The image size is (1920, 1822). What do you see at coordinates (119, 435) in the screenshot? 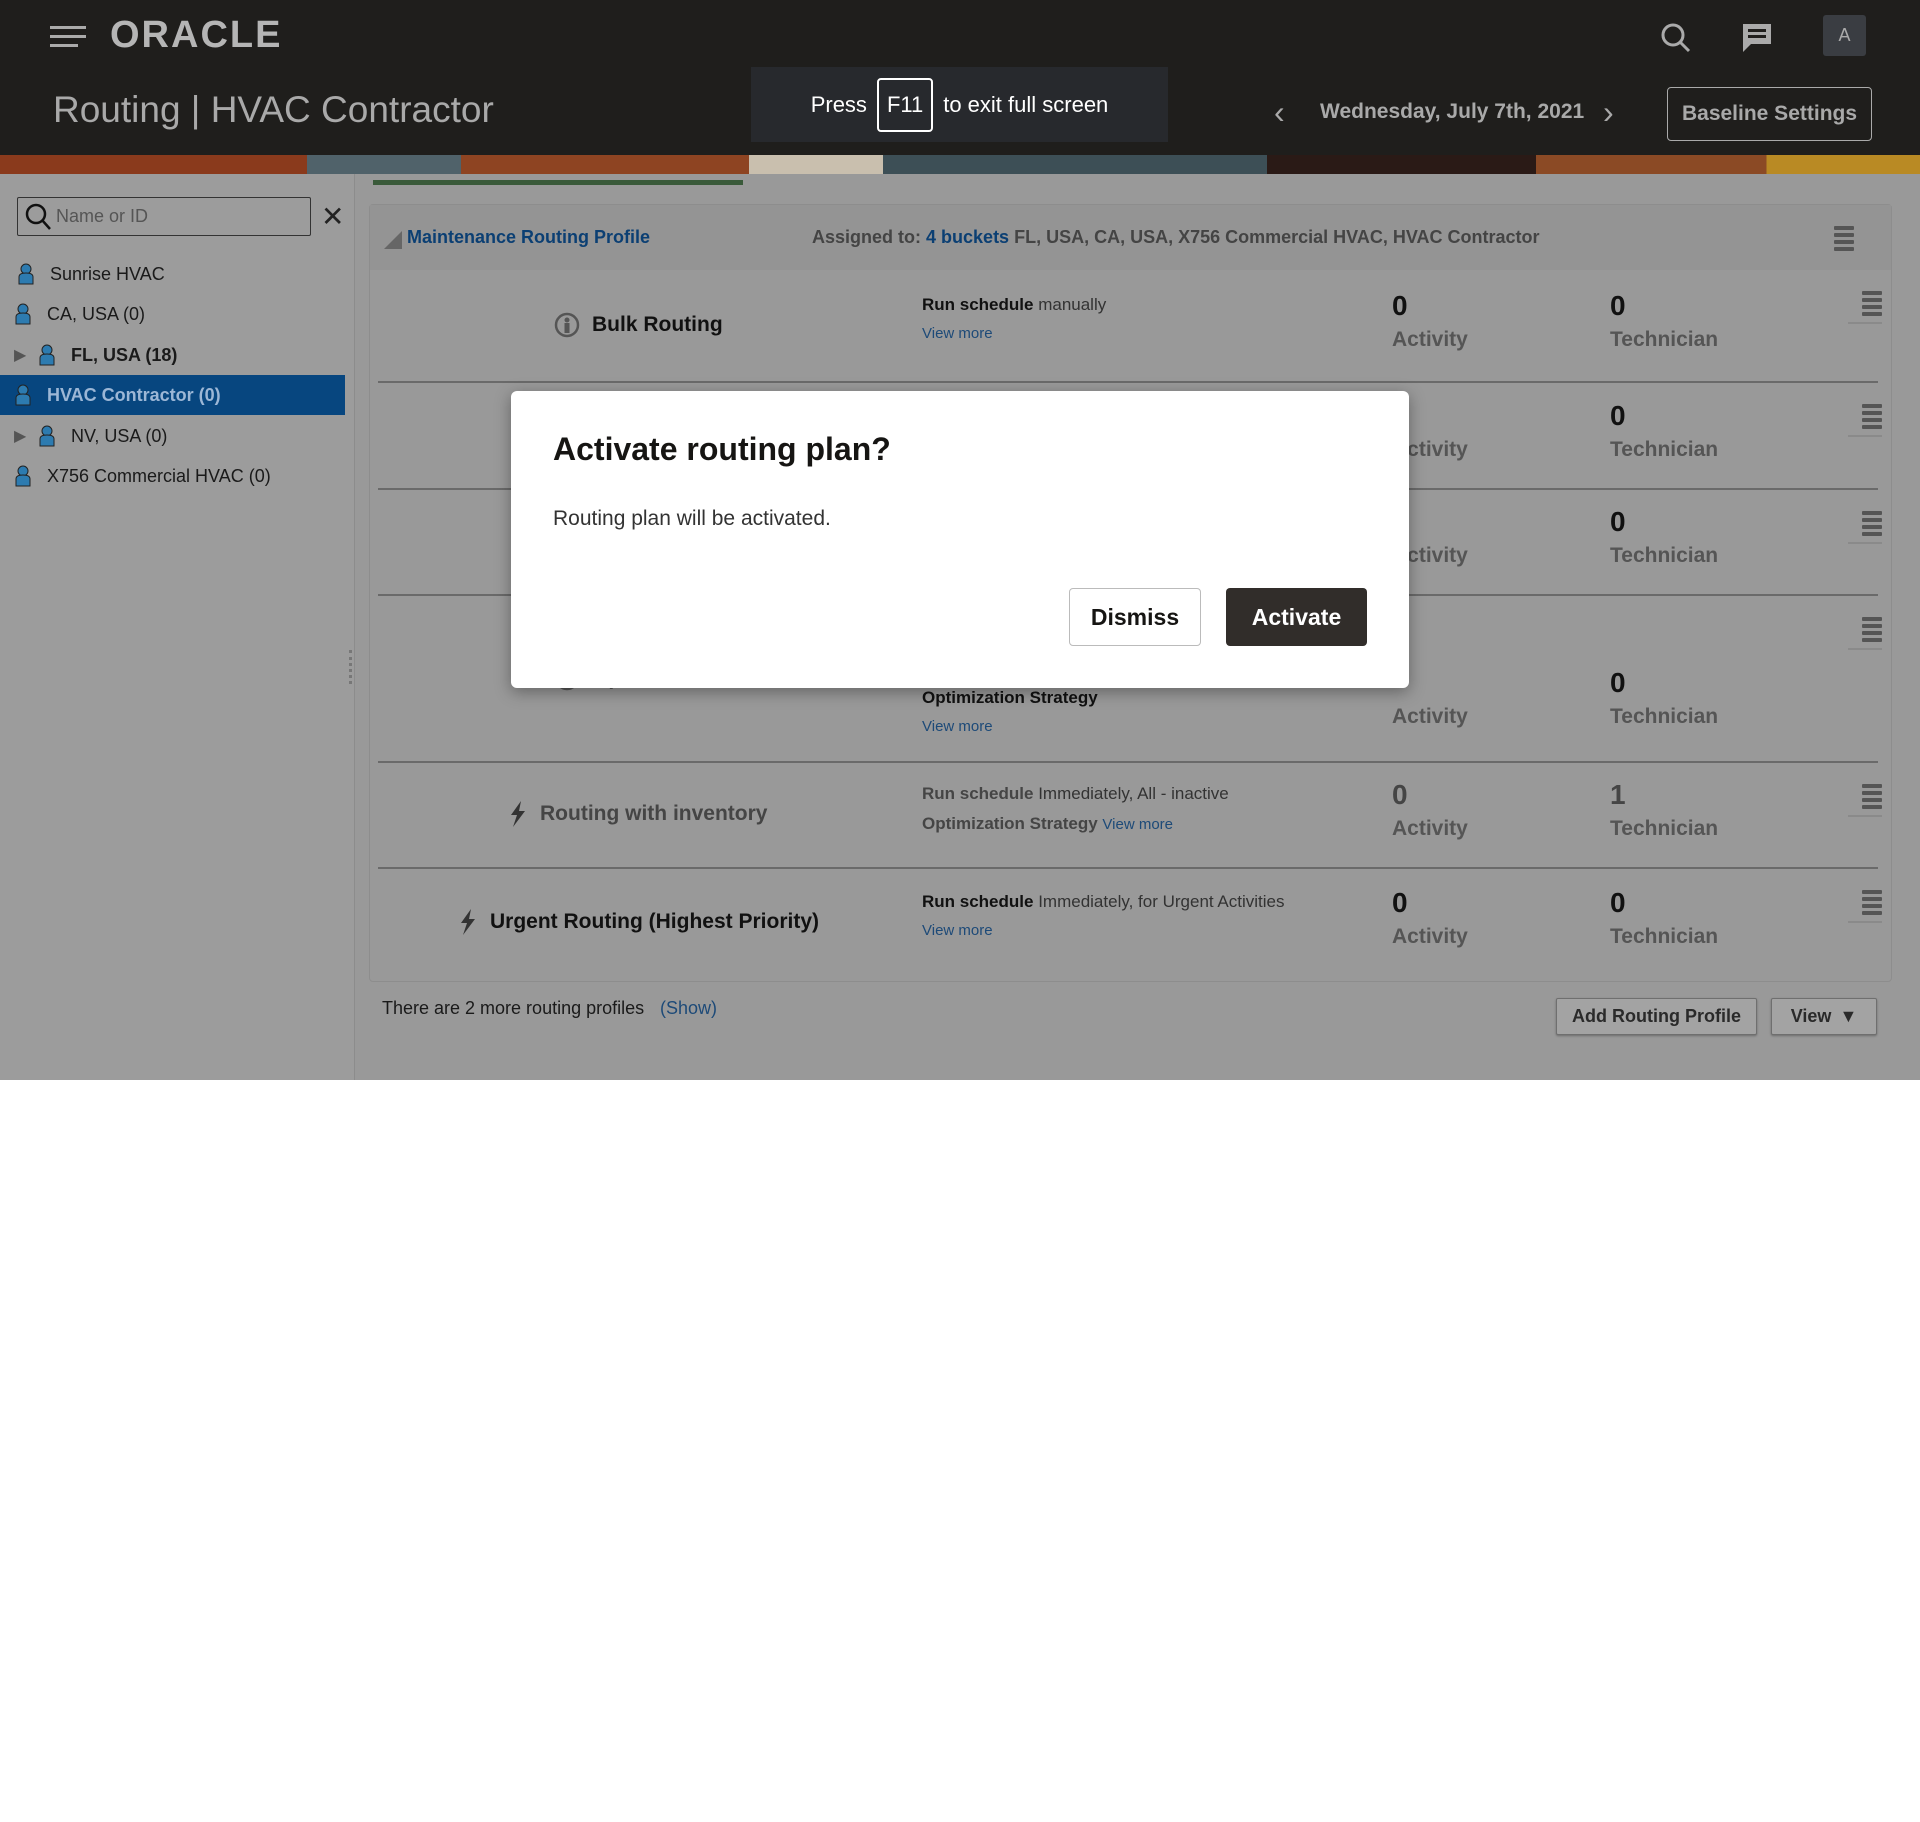
I see `tree-item-label: NV, USA (0)` at bounding box center [119, 435].